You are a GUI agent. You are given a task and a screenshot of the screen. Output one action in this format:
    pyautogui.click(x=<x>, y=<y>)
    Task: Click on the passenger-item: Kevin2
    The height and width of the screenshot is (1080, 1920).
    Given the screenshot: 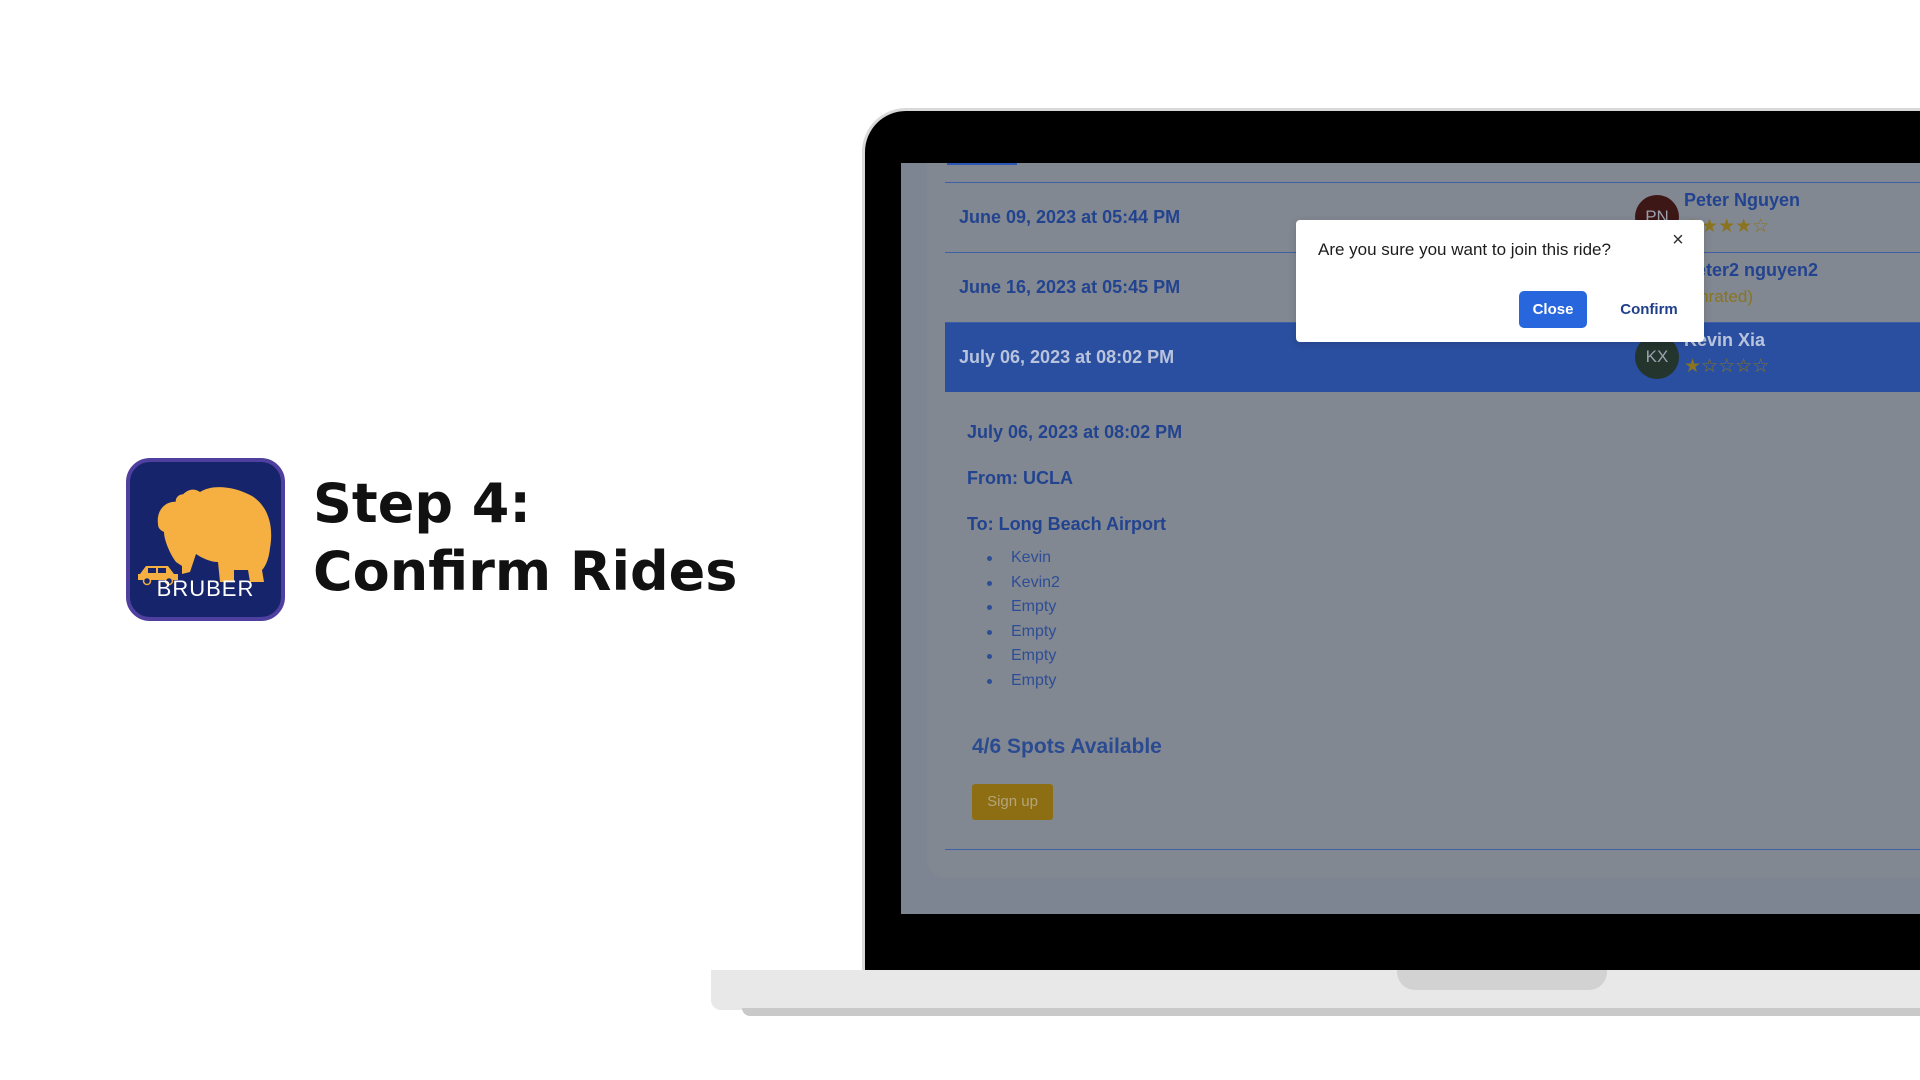 What is the action you would take?
    pyautogui.click(x=1023, y=583)
    